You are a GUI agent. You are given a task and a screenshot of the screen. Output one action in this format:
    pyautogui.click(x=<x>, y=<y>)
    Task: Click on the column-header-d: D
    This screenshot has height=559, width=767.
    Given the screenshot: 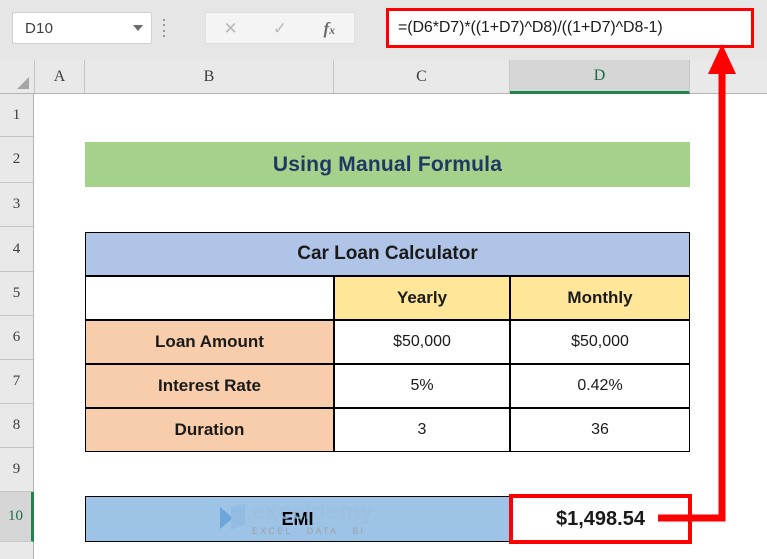 What is the action you would take?
    pyautogui.click(x=600, y=77)
    